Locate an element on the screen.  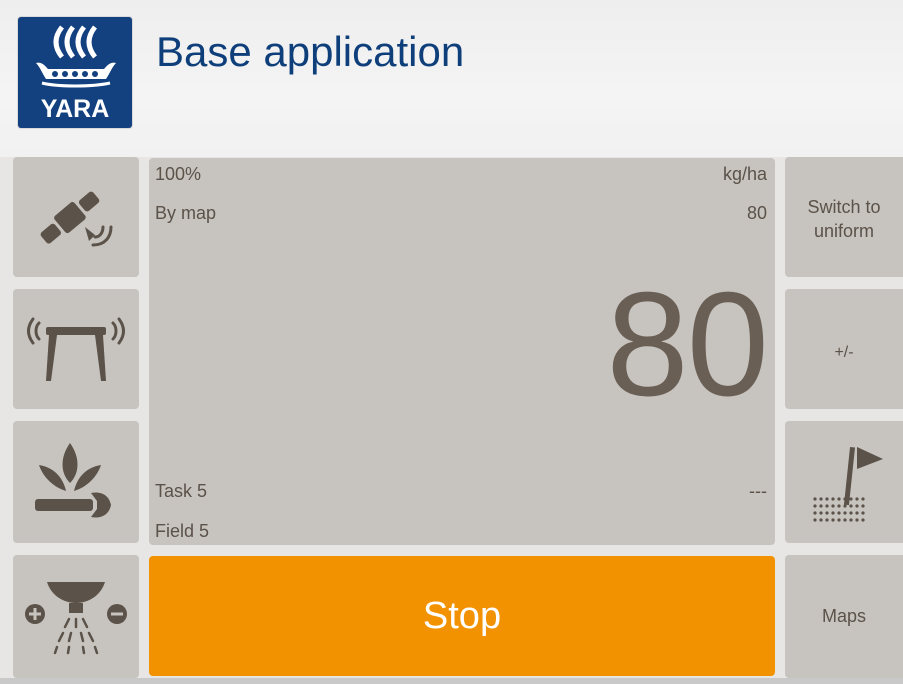
page-title: Base application is located at coordinates (310, 51).